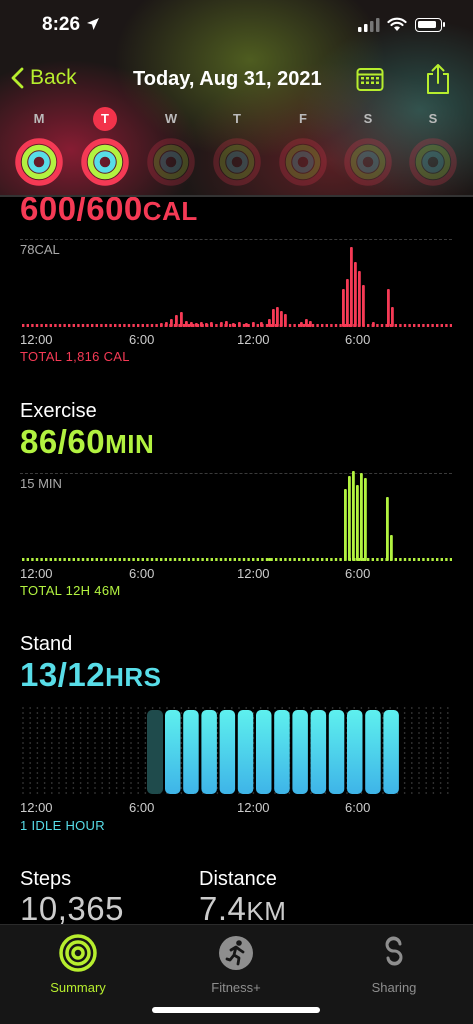  Describe the element at coordinates (171, 148) in the screenshot. I see `day-2: W` at that location.